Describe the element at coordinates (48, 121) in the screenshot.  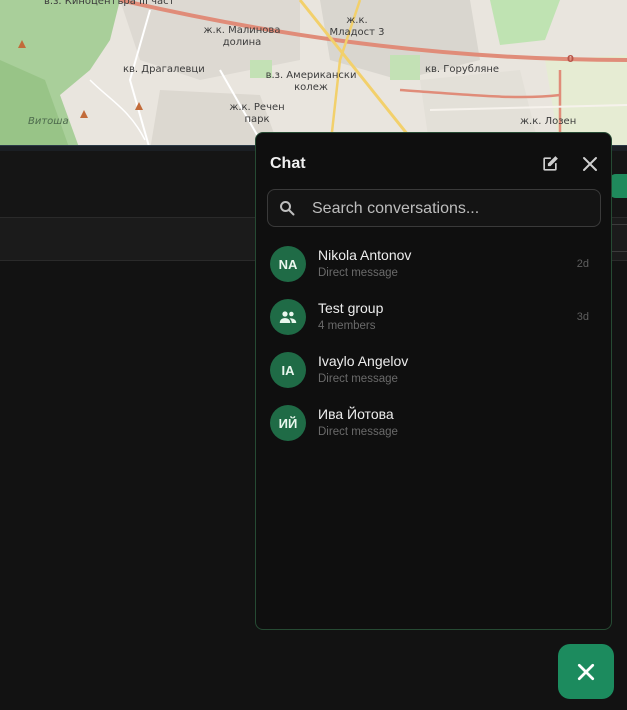
I see `map-label-vitosha: Витоша` at that location.